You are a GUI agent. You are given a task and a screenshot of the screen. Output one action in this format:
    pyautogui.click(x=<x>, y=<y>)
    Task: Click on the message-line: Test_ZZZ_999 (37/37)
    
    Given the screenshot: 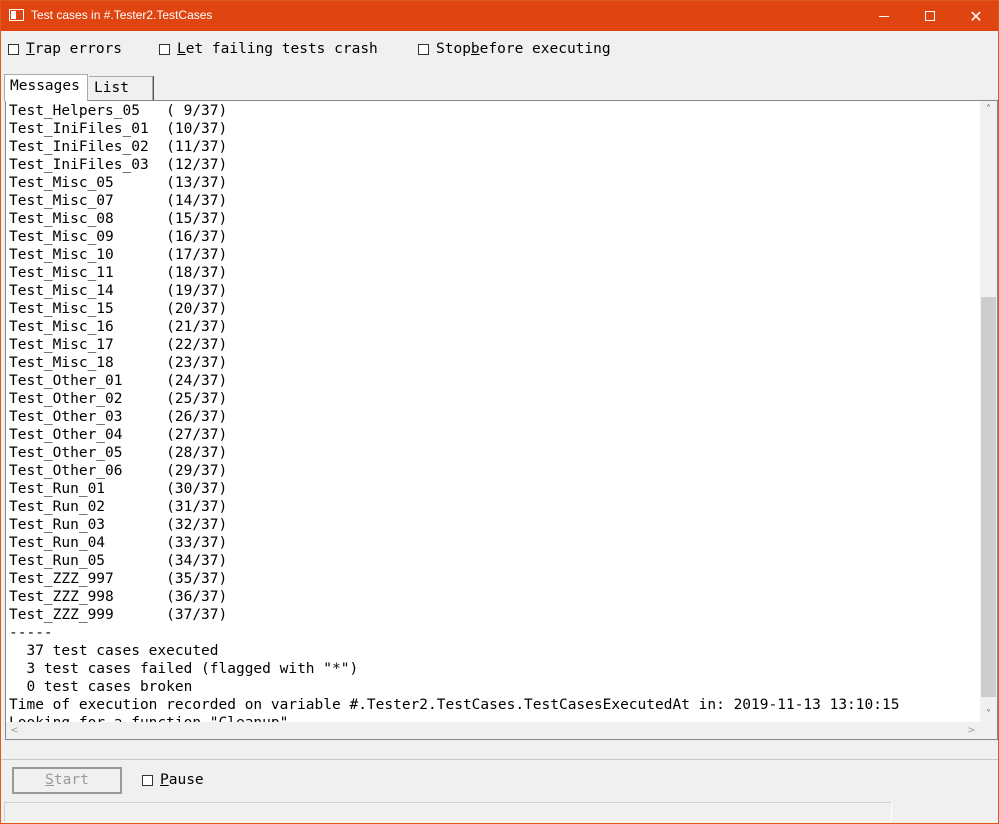 What is the action you would take?
    pyautogui.click(x=118, y=615)
    